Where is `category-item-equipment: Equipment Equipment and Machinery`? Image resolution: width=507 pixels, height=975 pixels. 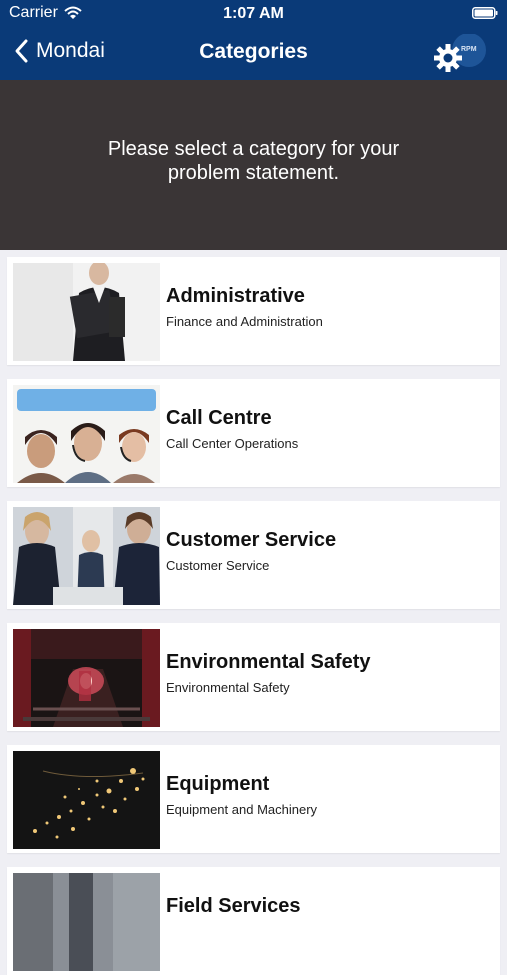
category-item-equipment: Equipment Equipment and Machinery is located at coordinates (253, 799).